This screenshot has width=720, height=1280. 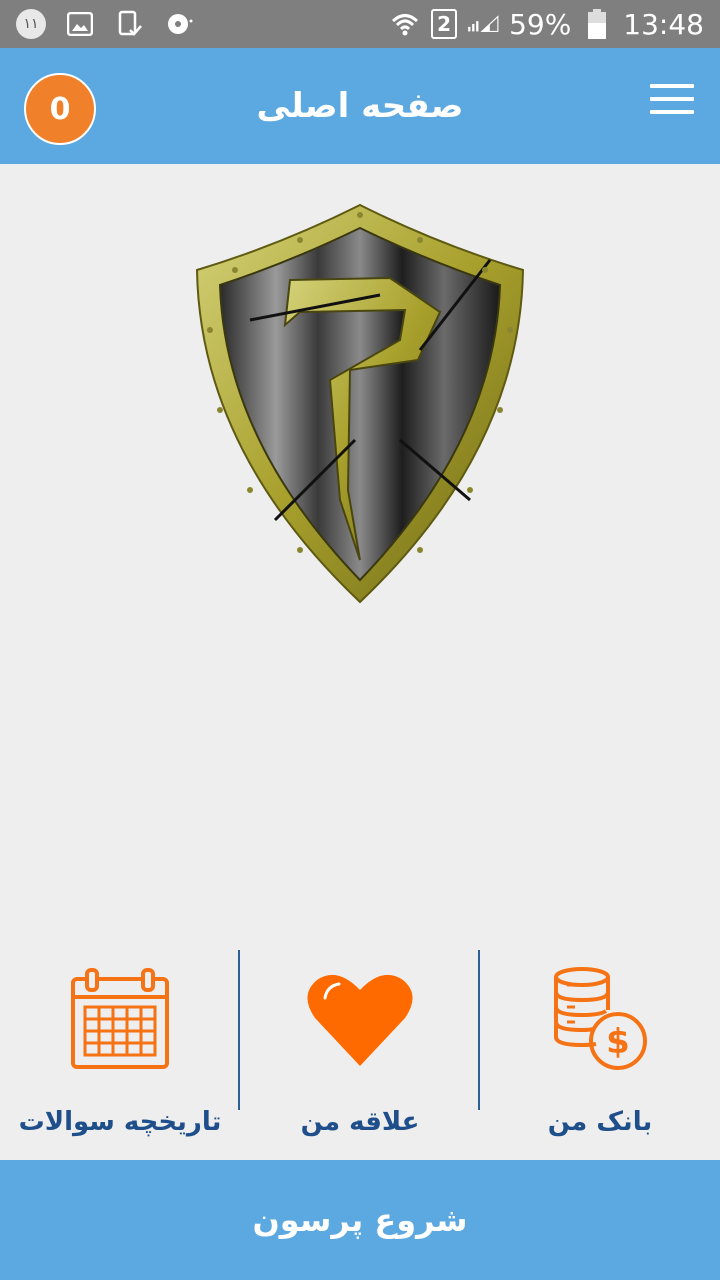 I want to click on favorites-button: علاقه من, so click(x=360, y=1045).